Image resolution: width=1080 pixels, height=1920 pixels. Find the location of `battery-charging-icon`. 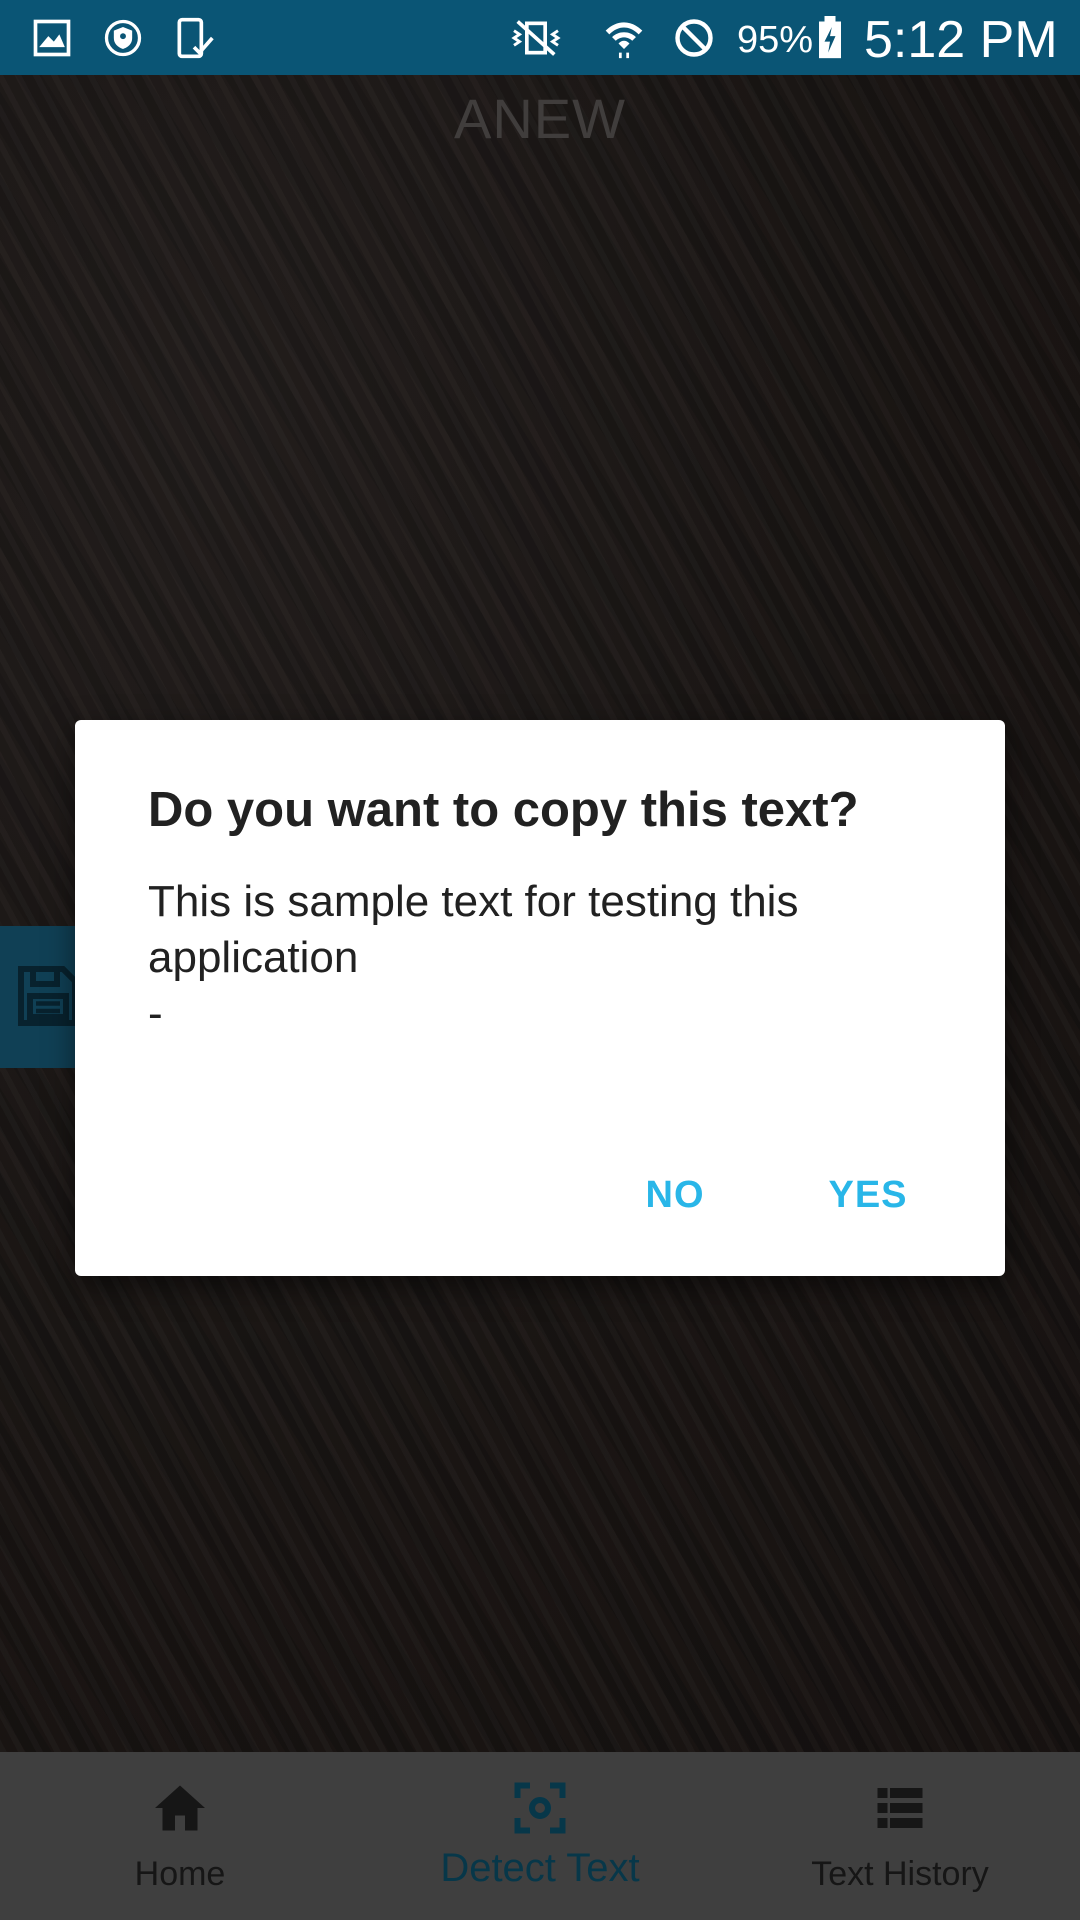

battery-charging-icon is located at coordinates (830, 38).